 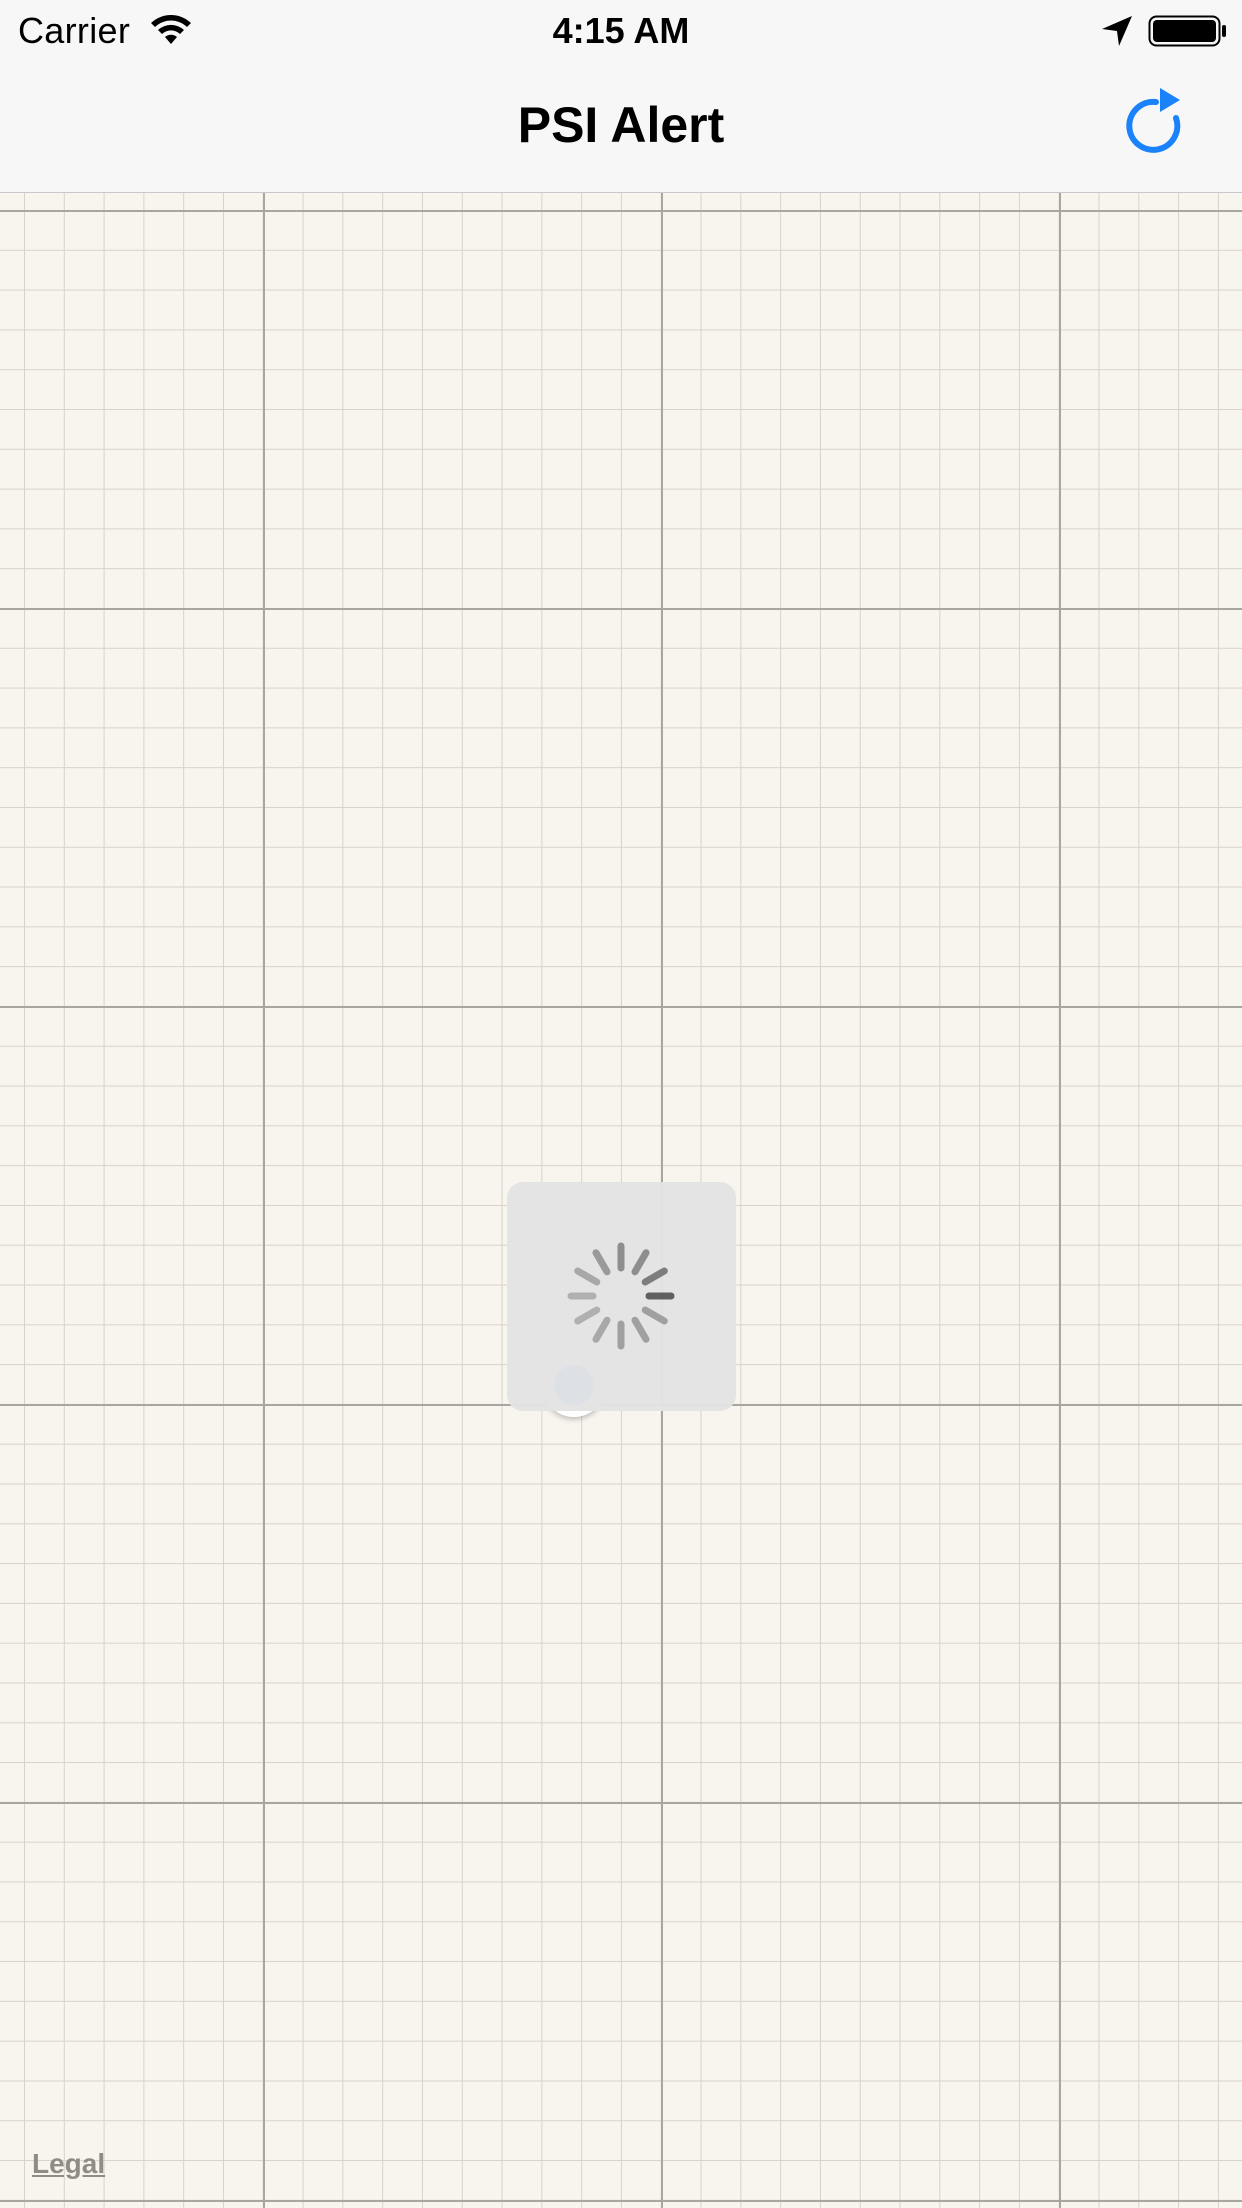 What do you see at coordinates (68, 2164) in the screenshot?
I see `legal-link: Legal` at bounding box center [68, 2164].